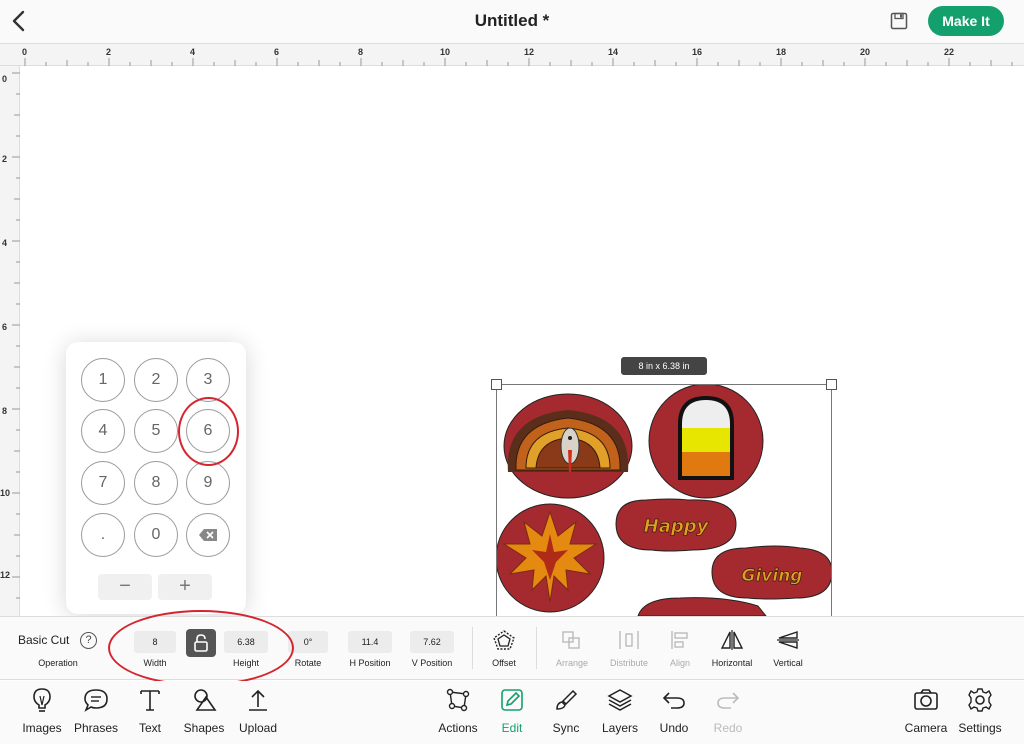 This screenshot has height=744, width=1024. Describe the element at coordinates (865, 52) in the screenshot. I see `ruler-label: 20` at that location.